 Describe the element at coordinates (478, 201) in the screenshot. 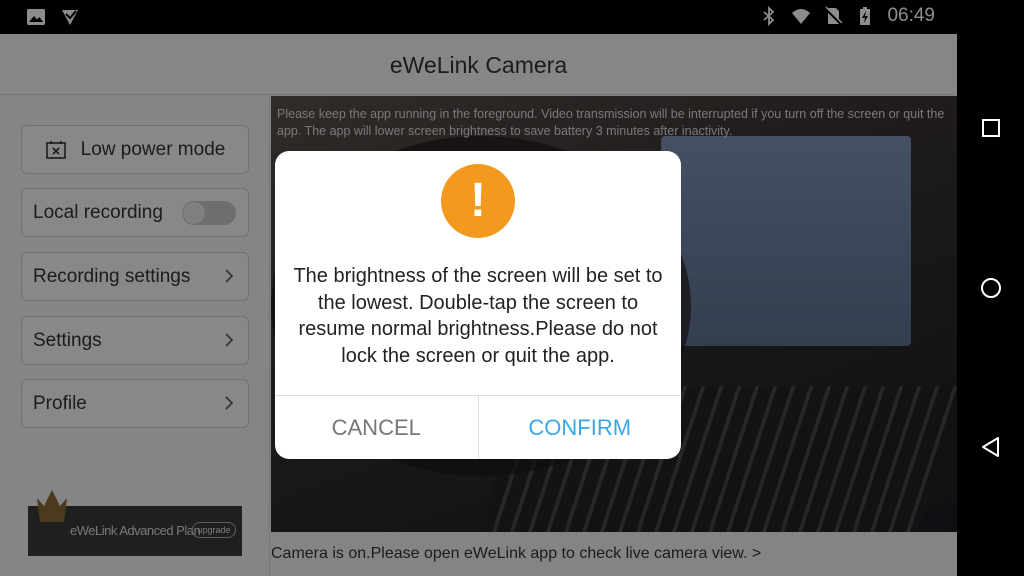

I see `exclamation-icon: !` at that location.